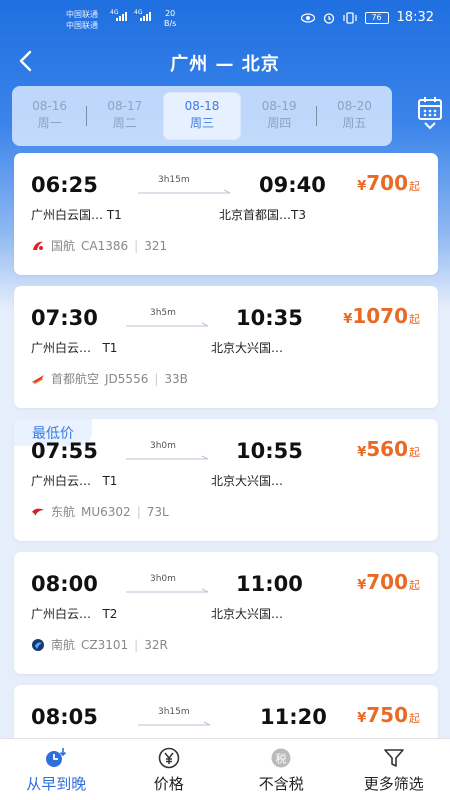 The width and height of the screenshot is (450, 800). I want to click on network-speed-value: 20, so click(170, 13).